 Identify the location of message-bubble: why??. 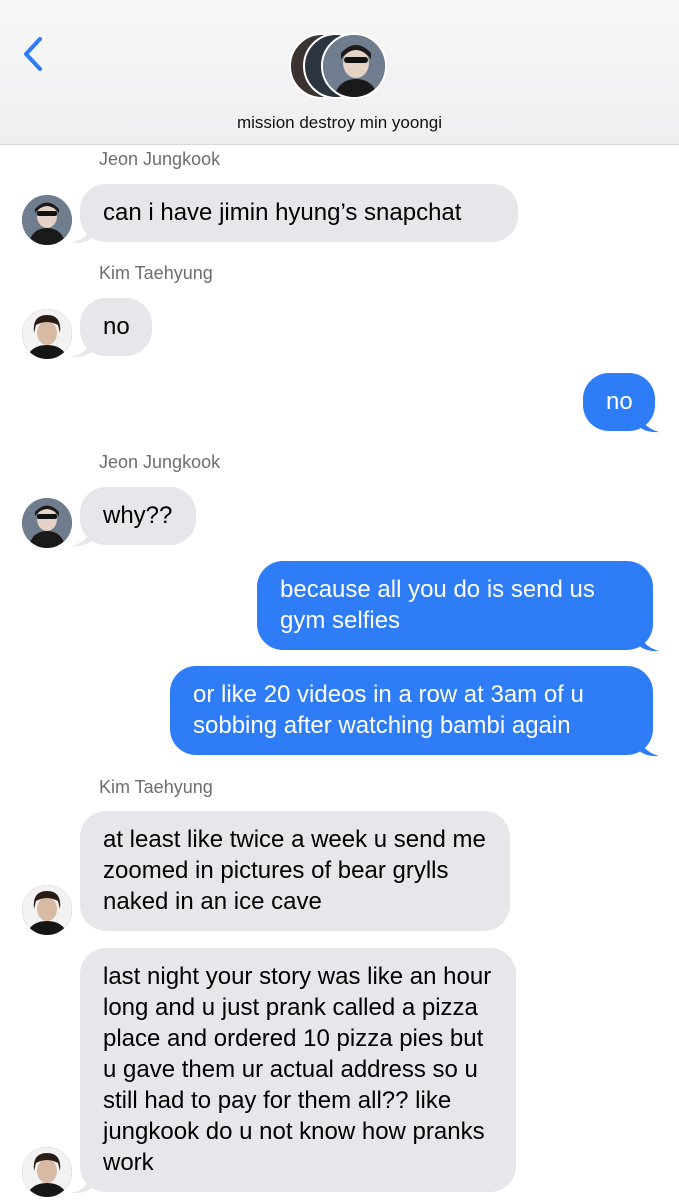
(138, 516).